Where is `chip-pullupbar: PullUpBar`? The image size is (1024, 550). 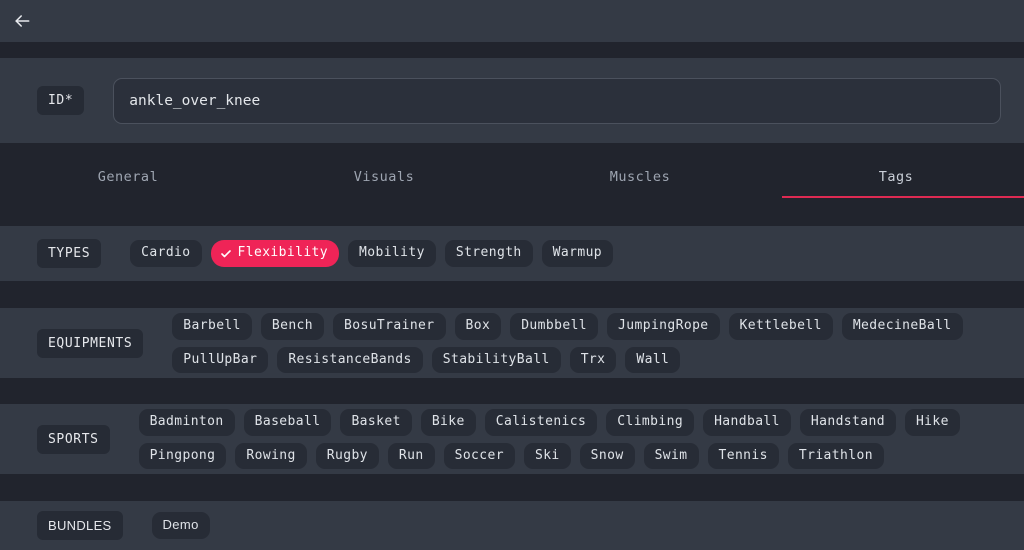 chip-pullupbar: PullUpBar is located at coordinates (220, 360).